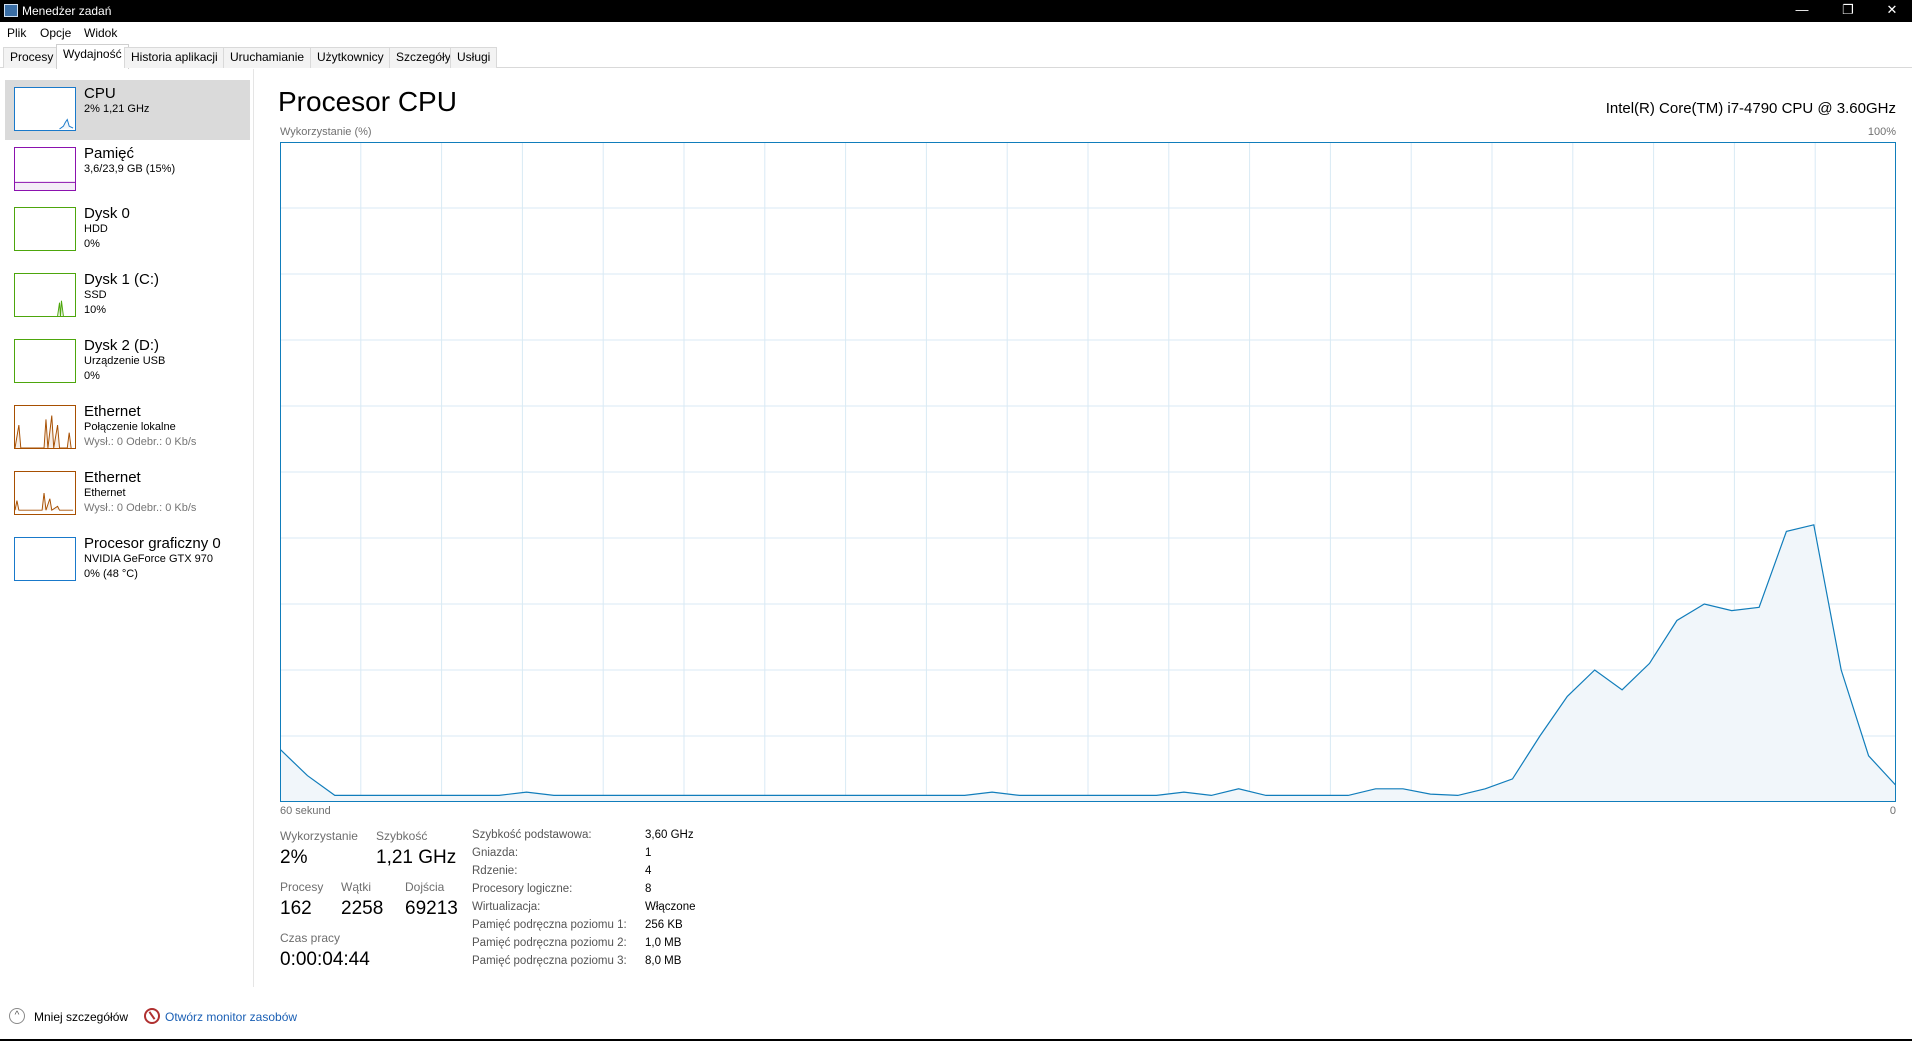  I want to click on disk-0-thumbnail-graph, so click(45, 229).